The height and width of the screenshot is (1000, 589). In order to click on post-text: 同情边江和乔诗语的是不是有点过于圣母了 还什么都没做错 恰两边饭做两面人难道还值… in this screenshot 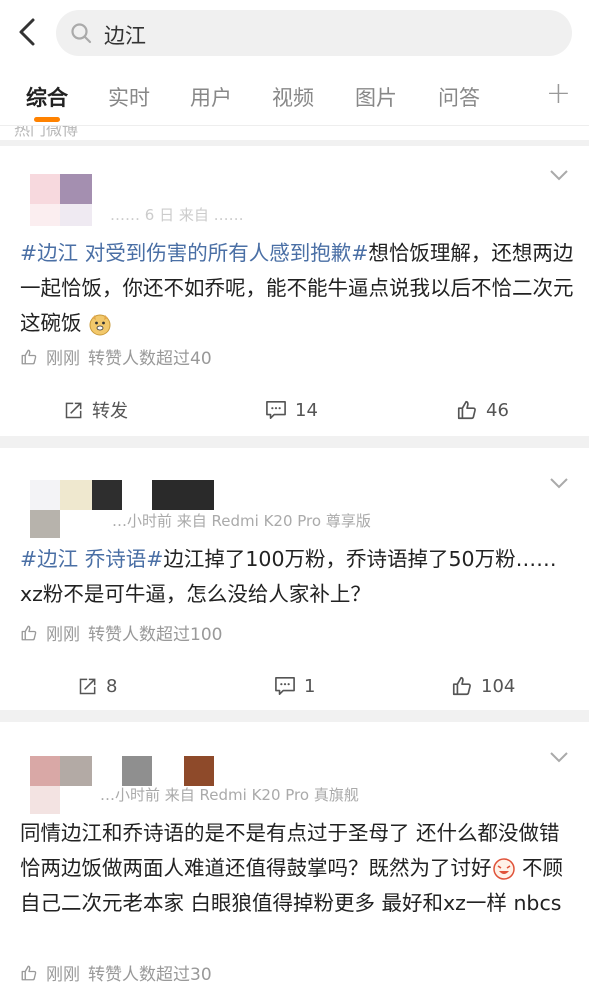, I will do `click(298, 868)`.